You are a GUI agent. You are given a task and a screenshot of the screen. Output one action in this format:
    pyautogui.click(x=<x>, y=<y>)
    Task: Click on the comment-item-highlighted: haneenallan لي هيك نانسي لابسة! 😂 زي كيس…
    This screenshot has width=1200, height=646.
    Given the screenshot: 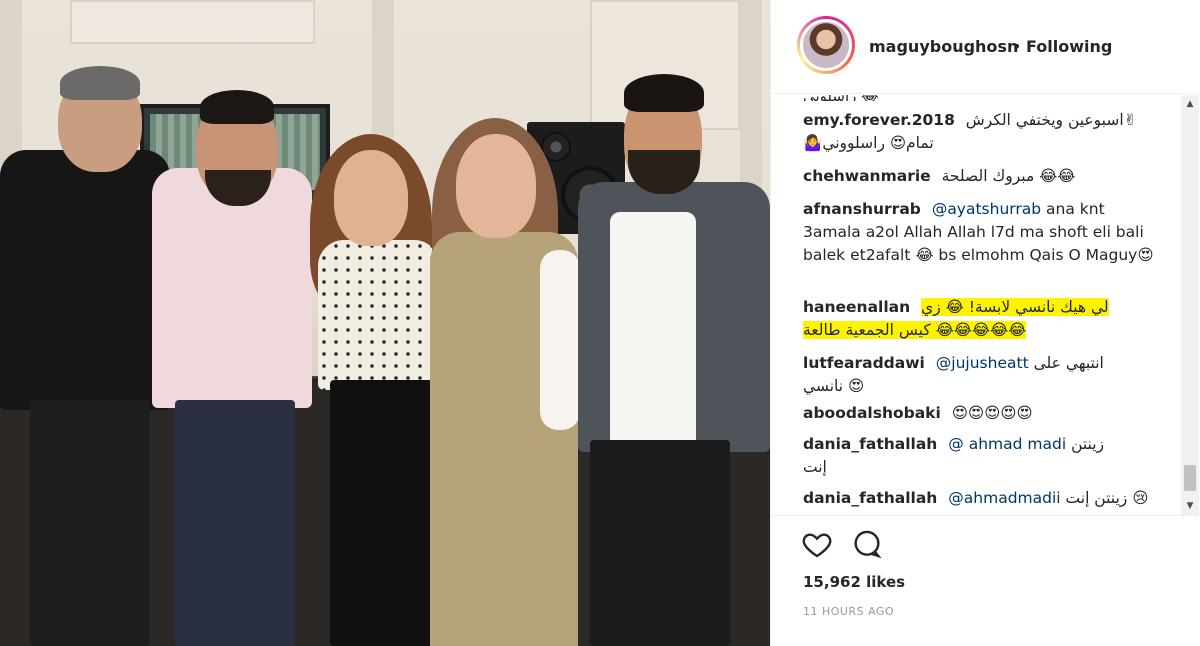 What is the action you would take?
    pyautogui.click(x=980, y=319)
    